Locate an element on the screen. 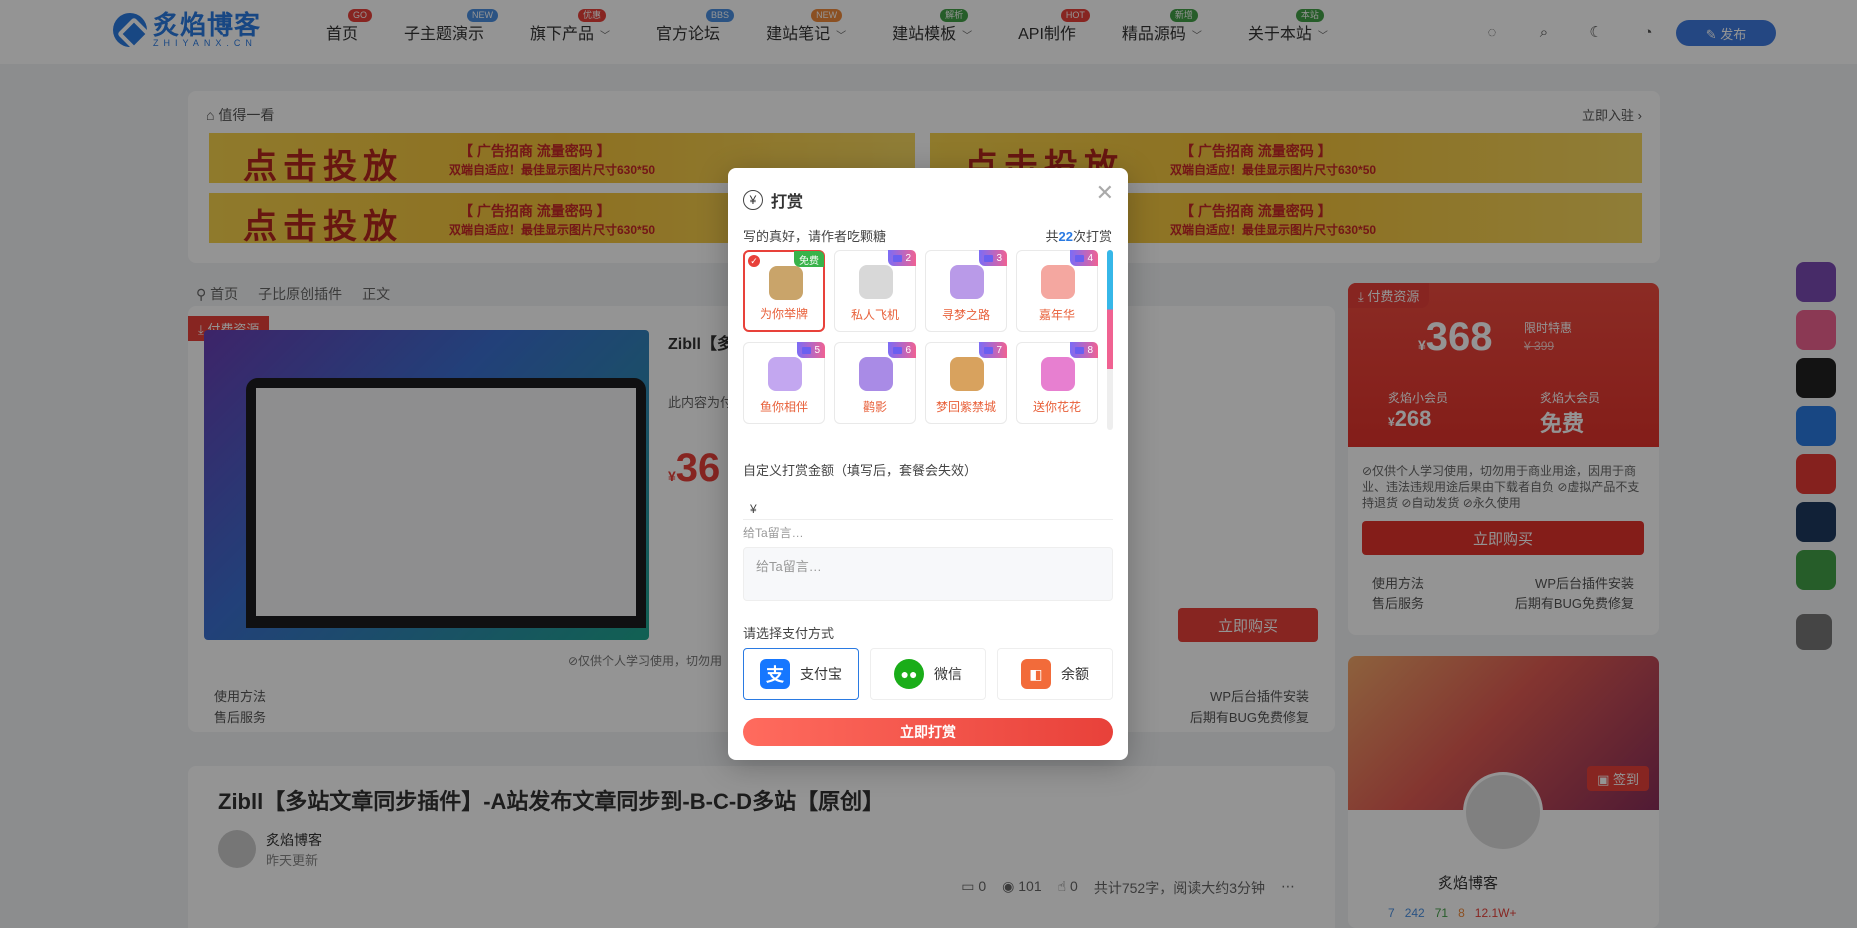  gift-badge: 6 is located at coordinates (902, 350).